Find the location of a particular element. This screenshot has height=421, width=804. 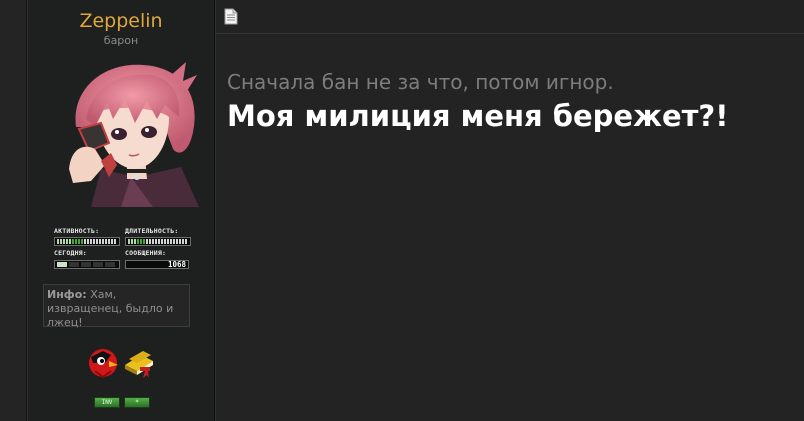

username-link: Zeppelin is located at coordinates (121, 21).